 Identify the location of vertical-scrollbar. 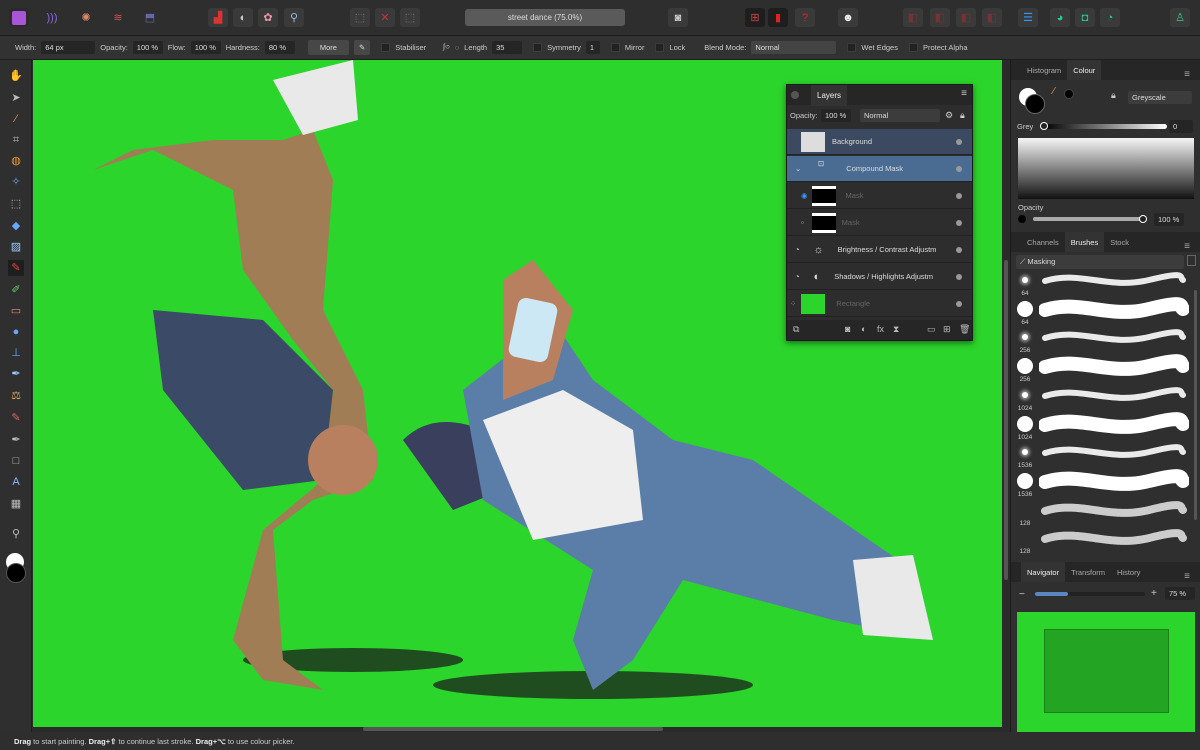
(1006, 396).